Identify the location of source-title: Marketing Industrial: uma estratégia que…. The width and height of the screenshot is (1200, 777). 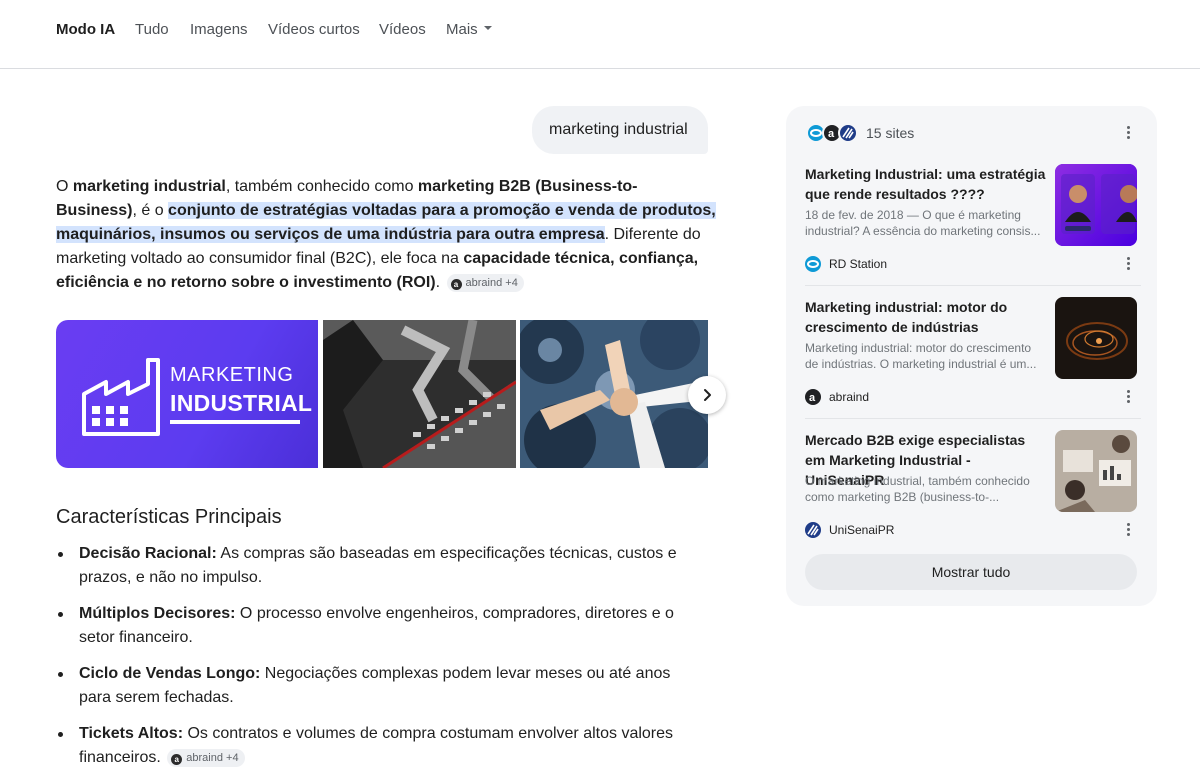
(926, 184).